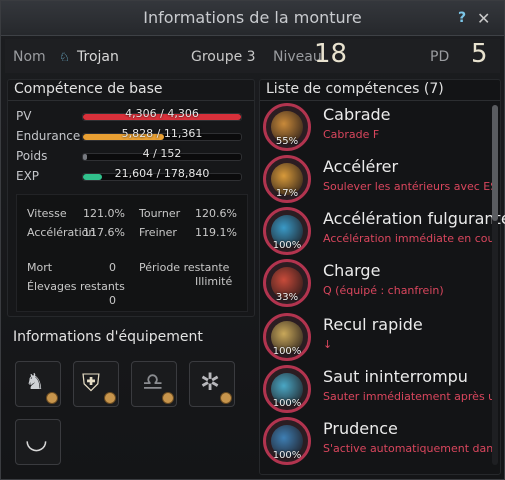 The height and width of the screenshot is (480, 505). I want to click on hp-label: PV, so click(24, 116).